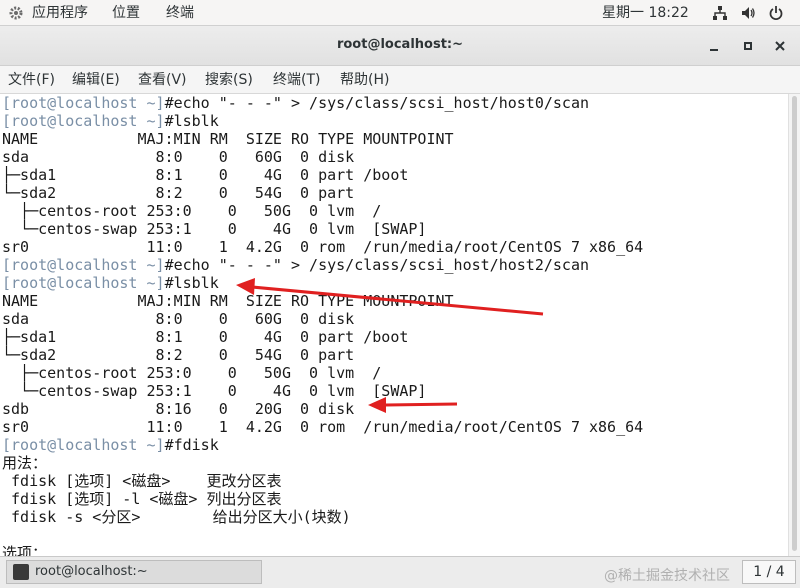  What do you see at coordinates (229, 80) in the screenshot?
I see `menu-search: 搜索(S)` at bounding box center [229, 80].